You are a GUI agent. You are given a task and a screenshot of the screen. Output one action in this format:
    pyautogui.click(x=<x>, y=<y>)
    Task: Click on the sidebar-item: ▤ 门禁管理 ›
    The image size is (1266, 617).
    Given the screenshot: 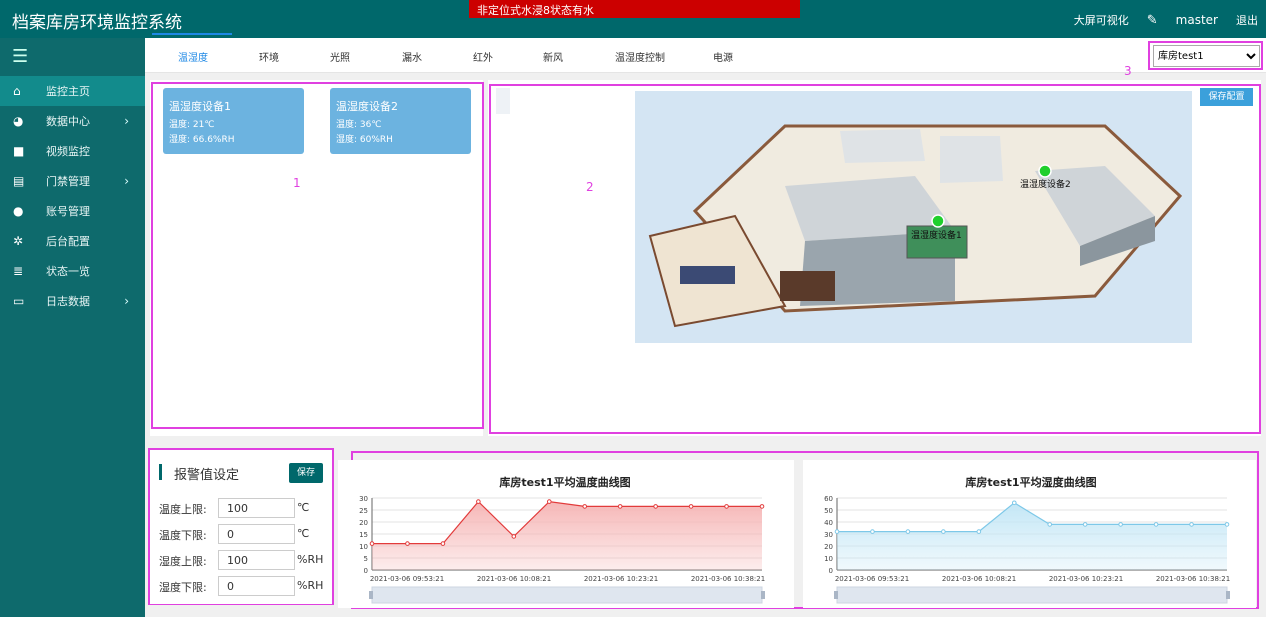 What is the action you would take?
    pyautogui.click(x=72, y=181)
    